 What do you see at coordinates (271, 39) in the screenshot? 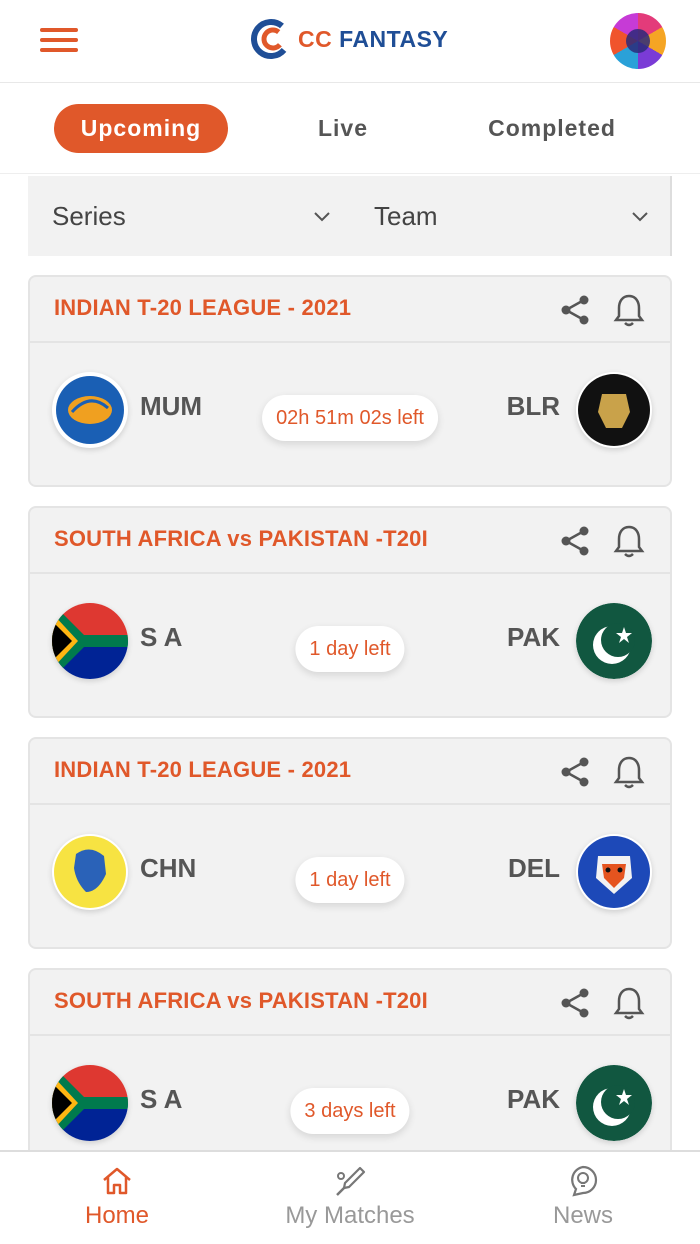
I see `logo-mark-icon` at bounding box center [271, 39].